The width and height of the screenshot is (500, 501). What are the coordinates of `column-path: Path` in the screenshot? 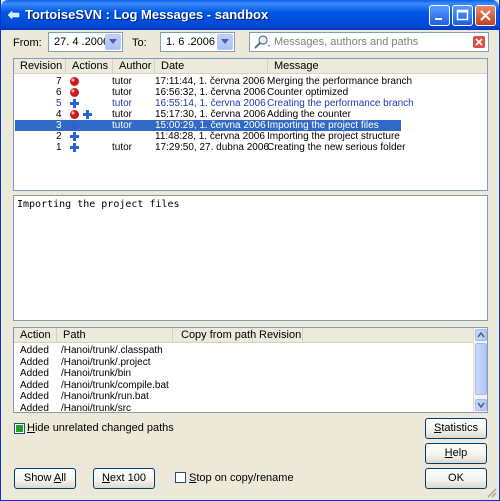 It's located at (115, 335).